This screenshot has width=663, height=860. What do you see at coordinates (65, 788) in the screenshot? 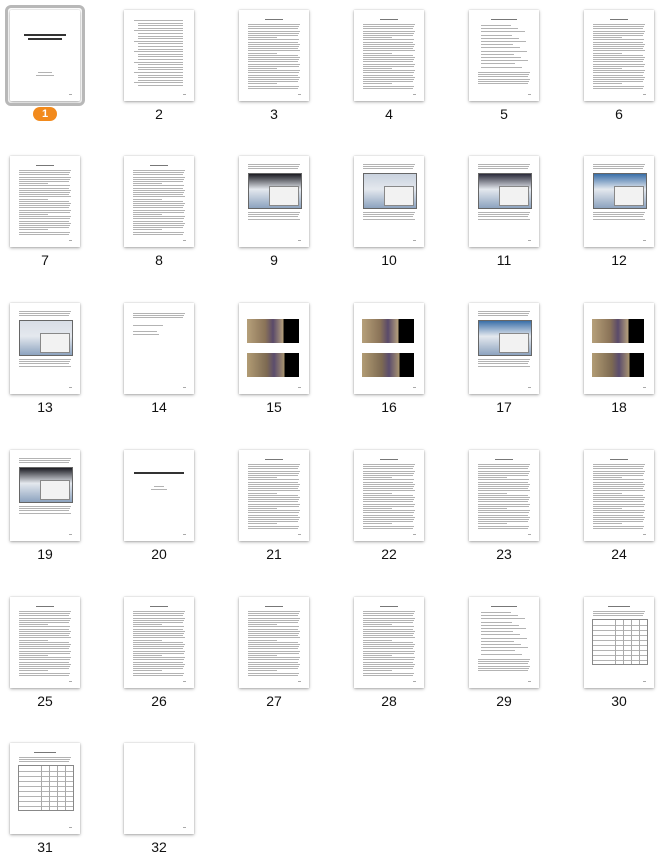
I see `table-column-line` at bounding box center [65, 788].